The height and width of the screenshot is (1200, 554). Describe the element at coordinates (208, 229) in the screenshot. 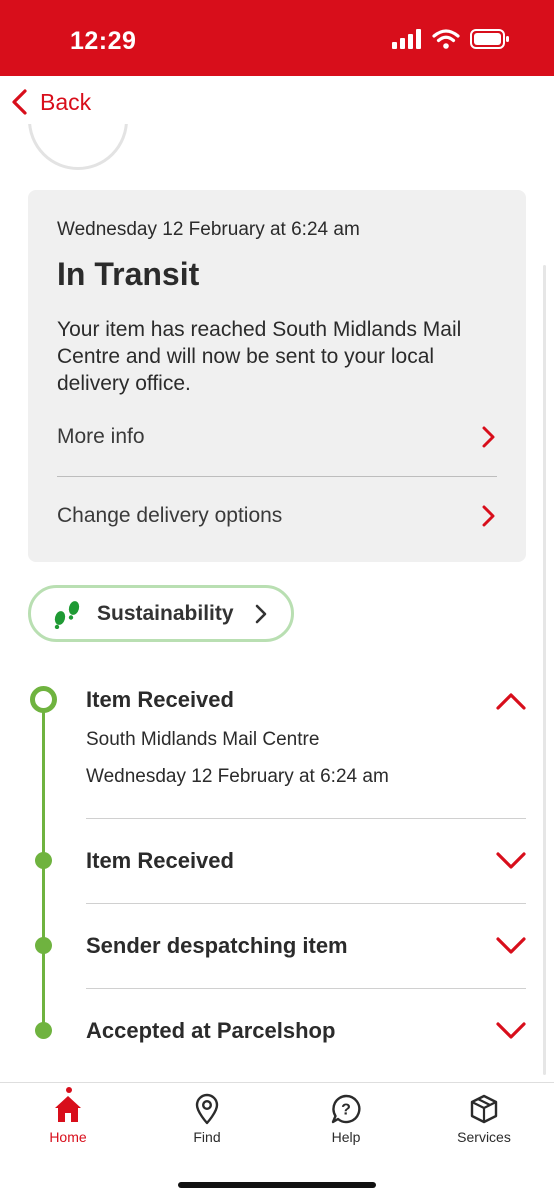

I see `status-date: Wednesday 12 February at 6:24 am` at that location.